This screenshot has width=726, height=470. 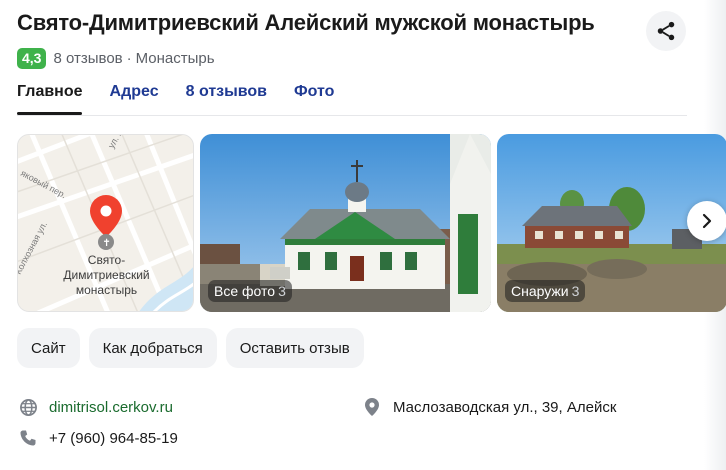 I want to click on photo-outside-label: Снаружи 3, so click(x=545, y=291).